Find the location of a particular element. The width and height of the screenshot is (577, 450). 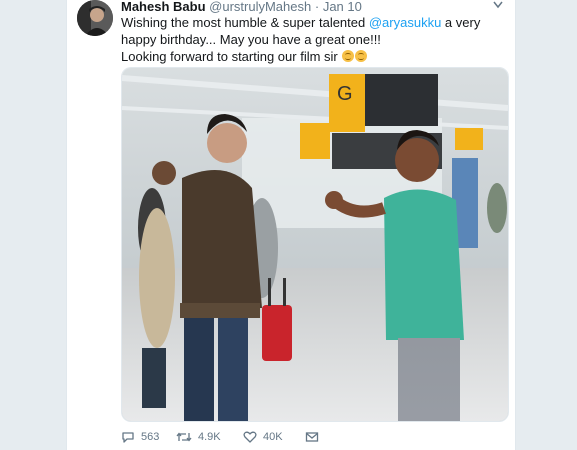

reply-button: 563 is located at coordinates (140, 437).